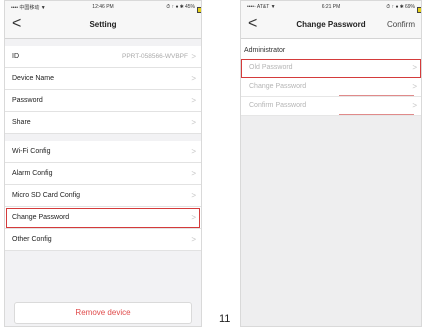 The width and height of the screenshot is (425, 329). I want to click on status-indicators: ⏱ ↑ ● ✱ 69%, so click(403, 8).